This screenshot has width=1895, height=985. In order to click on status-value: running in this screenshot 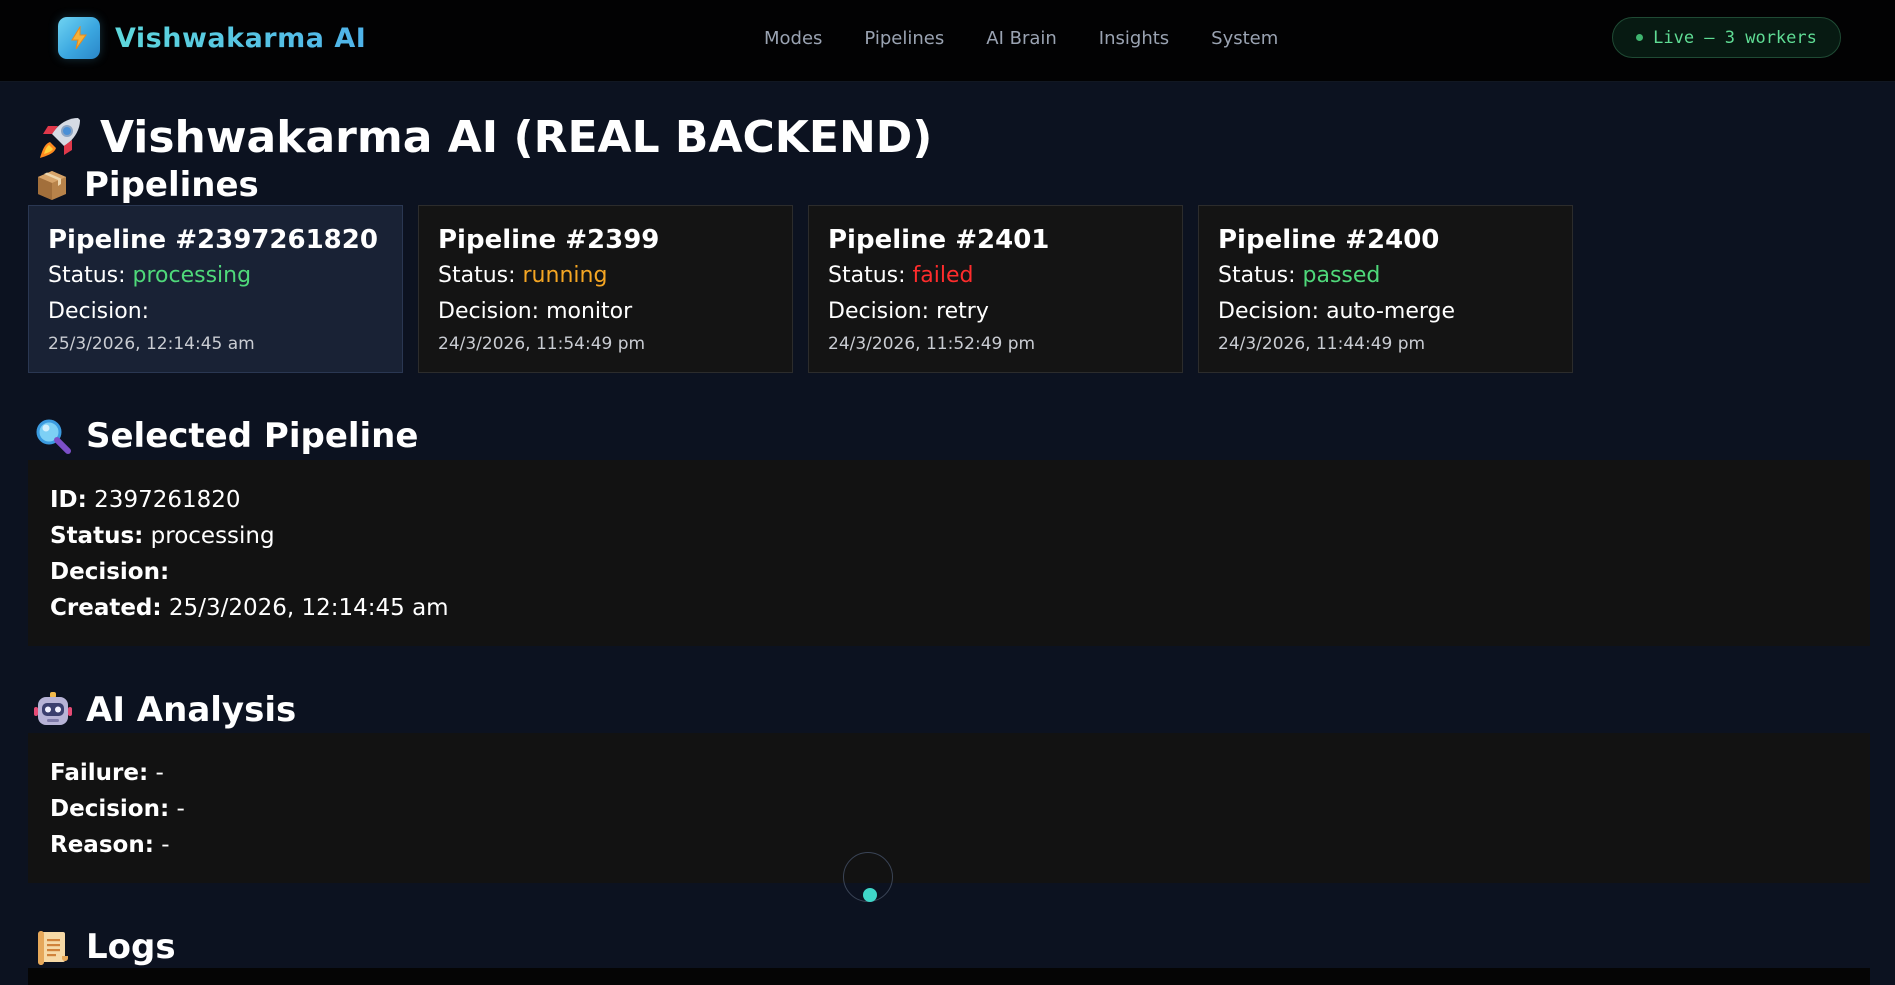, I will do `click(565, 275)`.